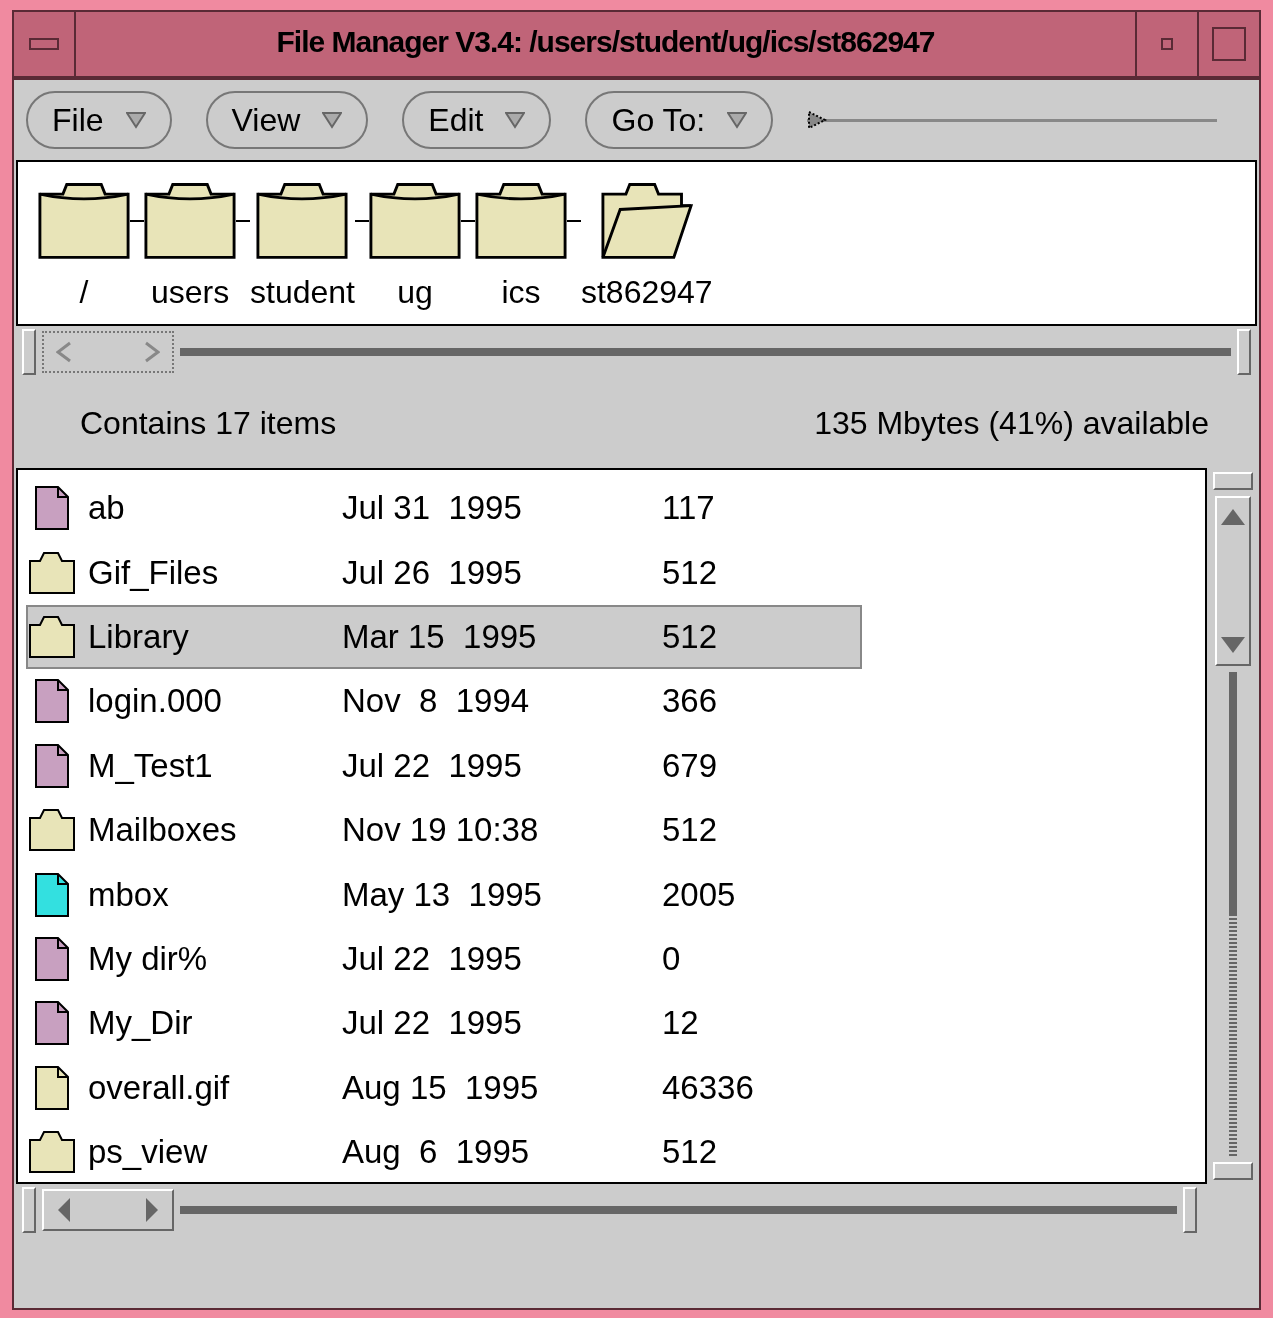 The image size is (1273, 1318). Describe the element at coordinates (699, 894) in the screenshot. I see `file-size: 2005` at that location.